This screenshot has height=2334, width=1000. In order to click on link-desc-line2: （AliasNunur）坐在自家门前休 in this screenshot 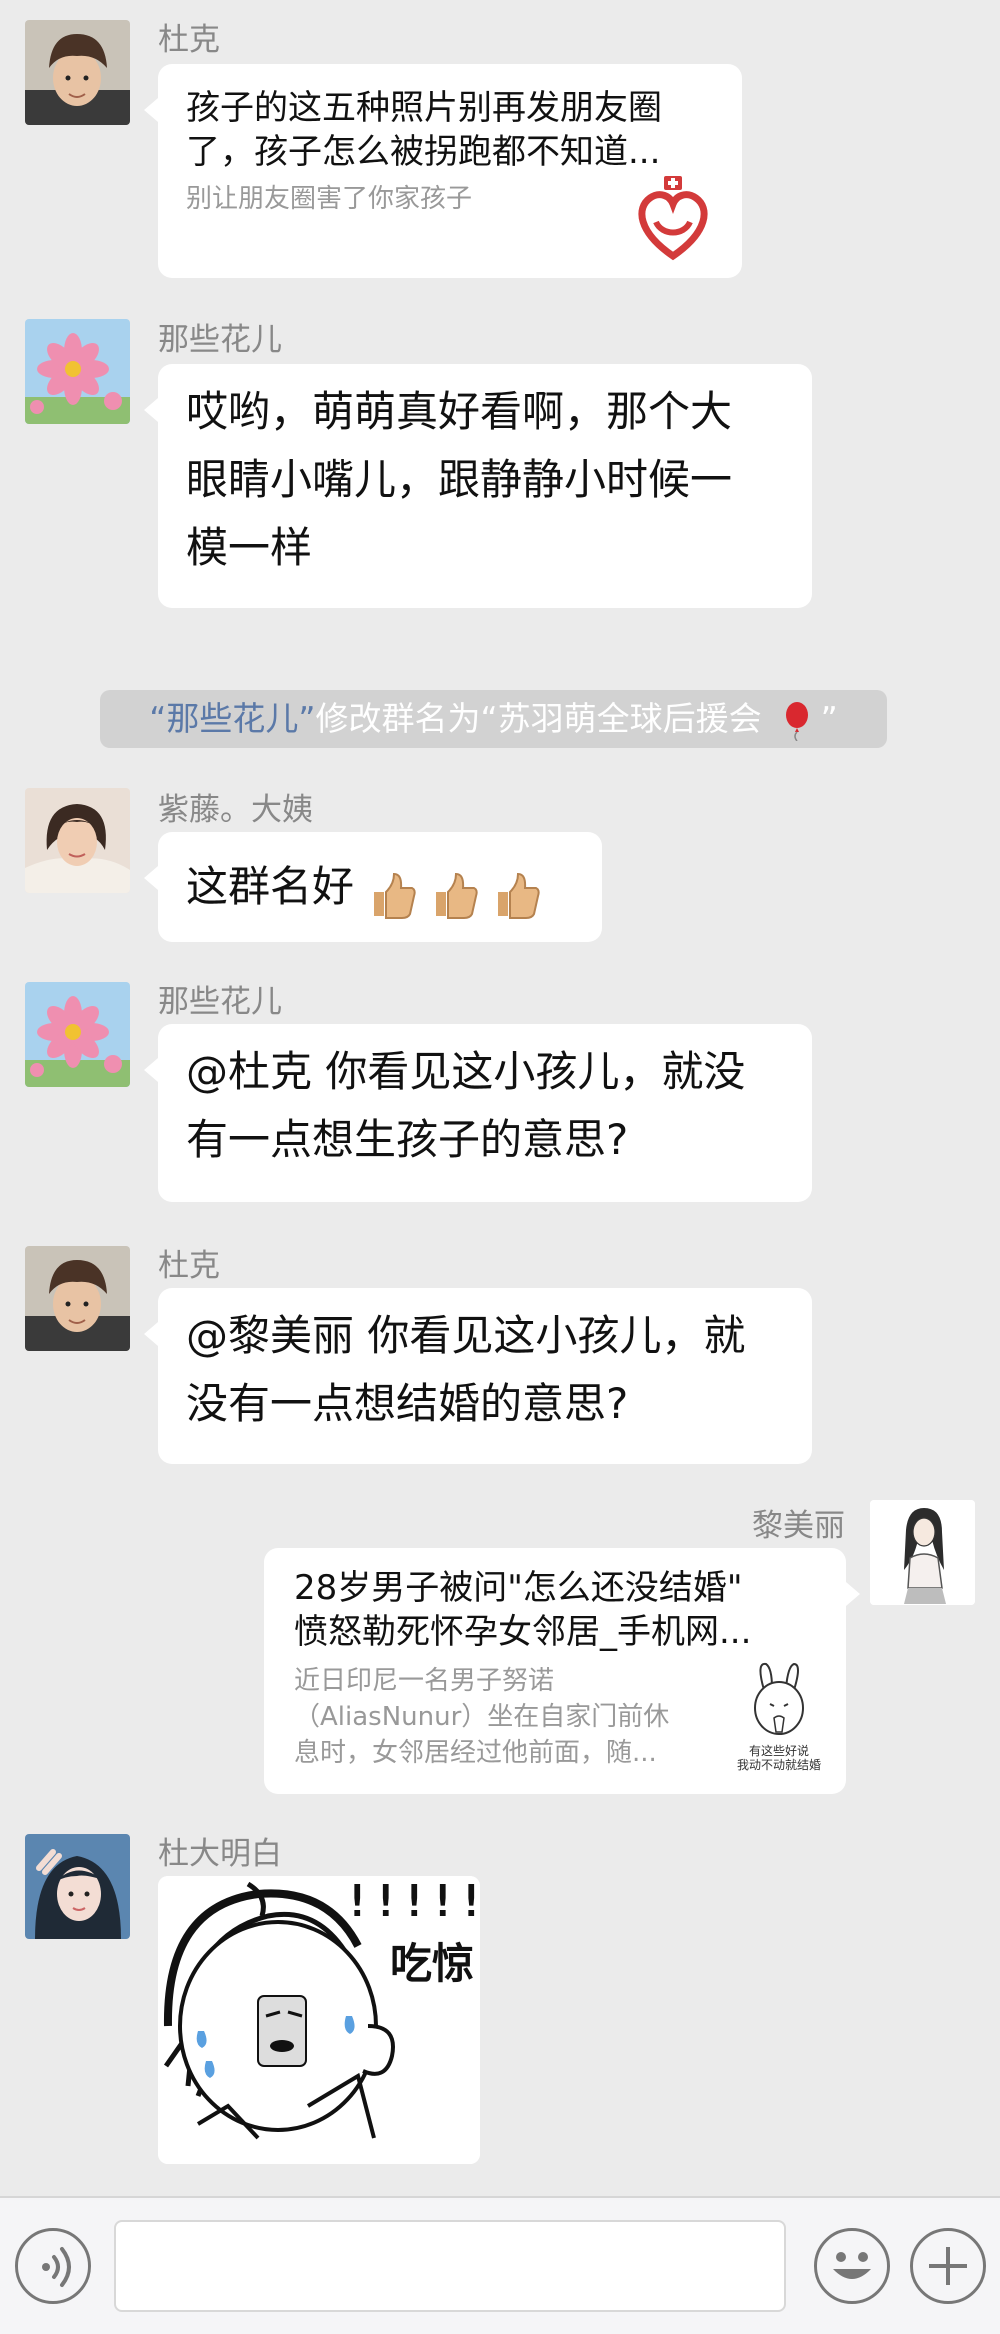, I will do `click(482, 1717)`.